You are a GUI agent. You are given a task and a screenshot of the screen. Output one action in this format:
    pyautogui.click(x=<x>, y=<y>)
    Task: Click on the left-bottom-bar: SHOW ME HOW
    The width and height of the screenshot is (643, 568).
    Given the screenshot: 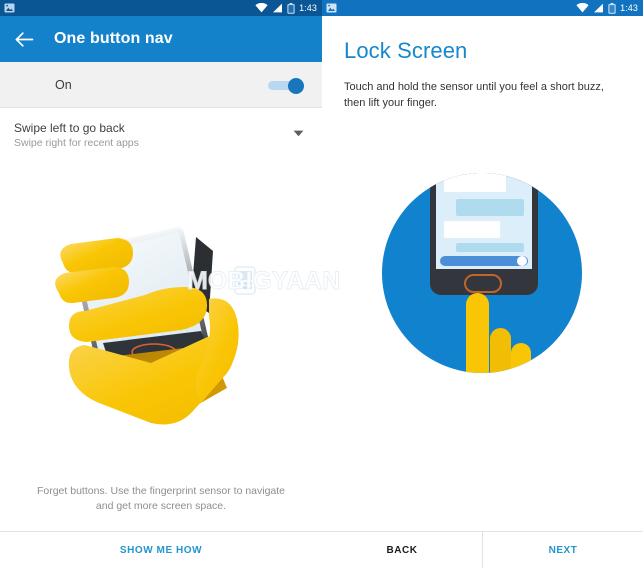 What is the action you would take?
    pyautogui.click(x=161, y=549)
    